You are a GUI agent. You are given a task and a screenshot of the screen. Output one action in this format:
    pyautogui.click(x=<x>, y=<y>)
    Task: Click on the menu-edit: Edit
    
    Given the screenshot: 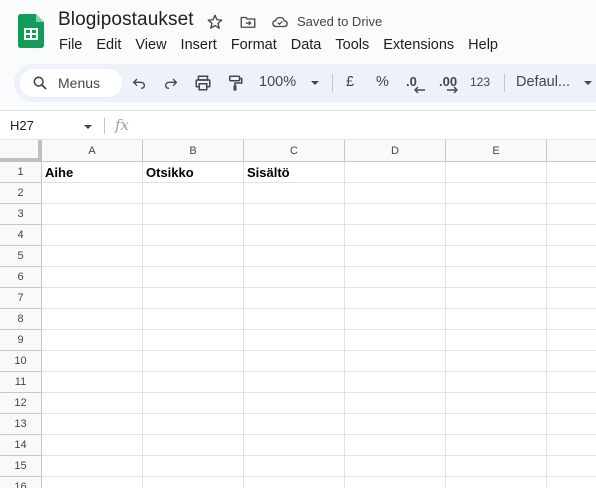 What is the action you would take?
    pyautogui.click(x=108, y=45)
    